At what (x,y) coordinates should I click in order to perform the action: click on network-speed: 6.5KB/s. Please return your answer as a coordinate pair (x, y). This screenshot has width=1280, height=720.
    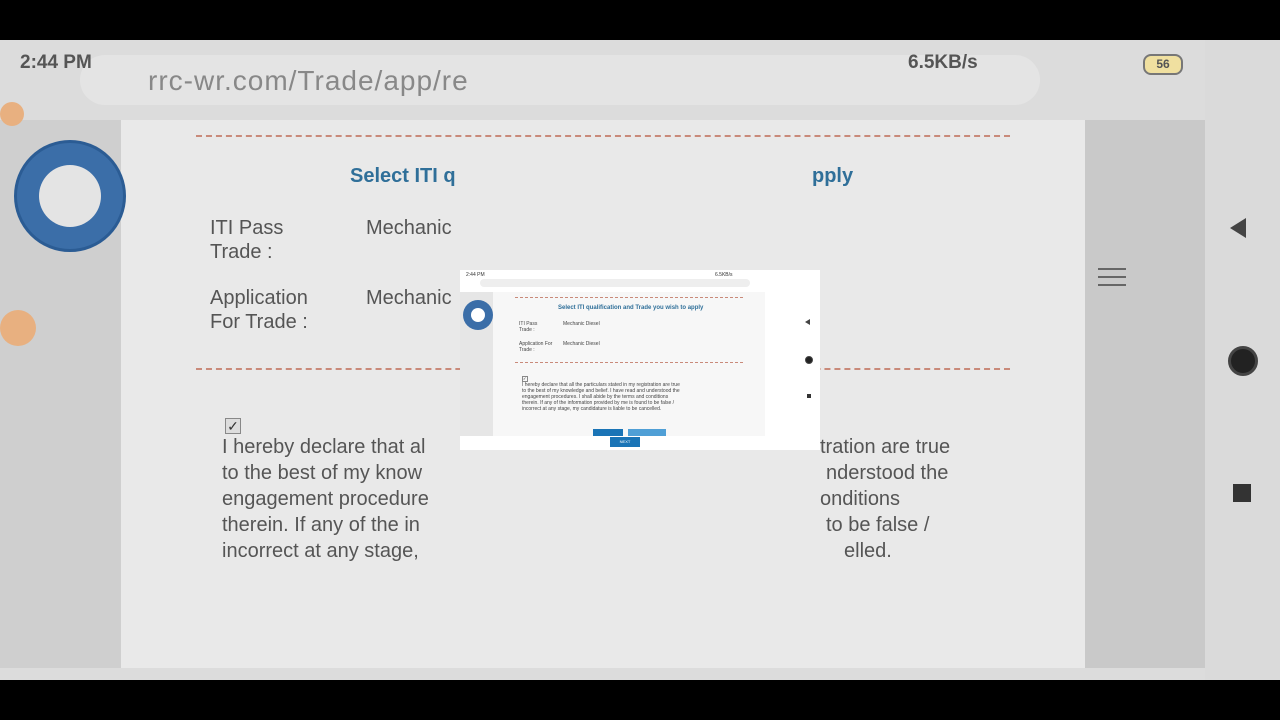
    Looking at the image, I should click on (943, 62).